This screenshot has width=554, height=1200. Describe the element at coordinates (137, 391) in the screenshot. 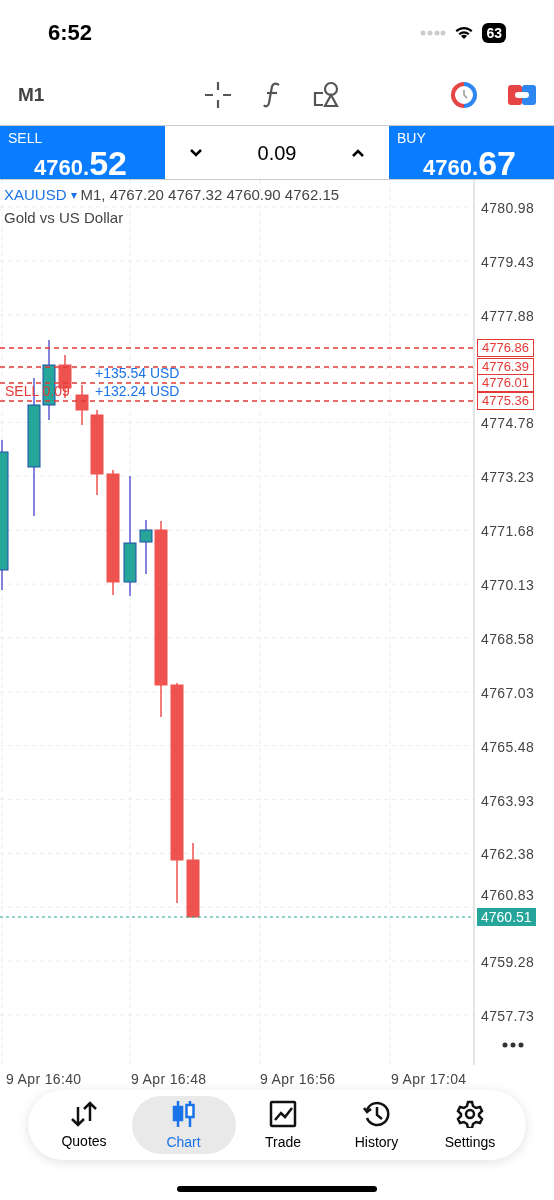

I see `order-profit: +132.24 USD` at that location.